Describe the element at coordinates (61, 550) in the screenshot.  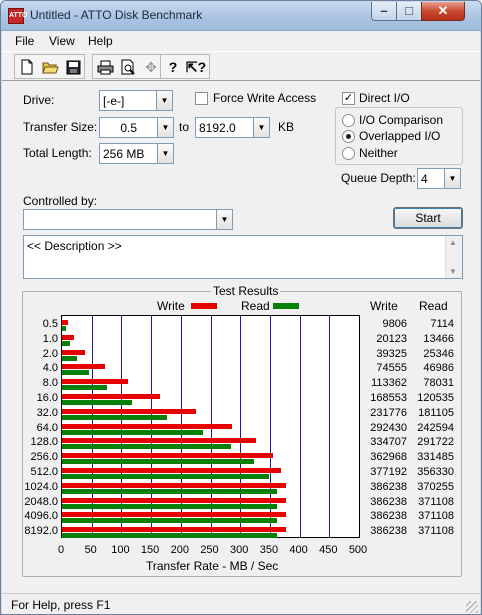
I see `x-tick-label: 0` at that location.